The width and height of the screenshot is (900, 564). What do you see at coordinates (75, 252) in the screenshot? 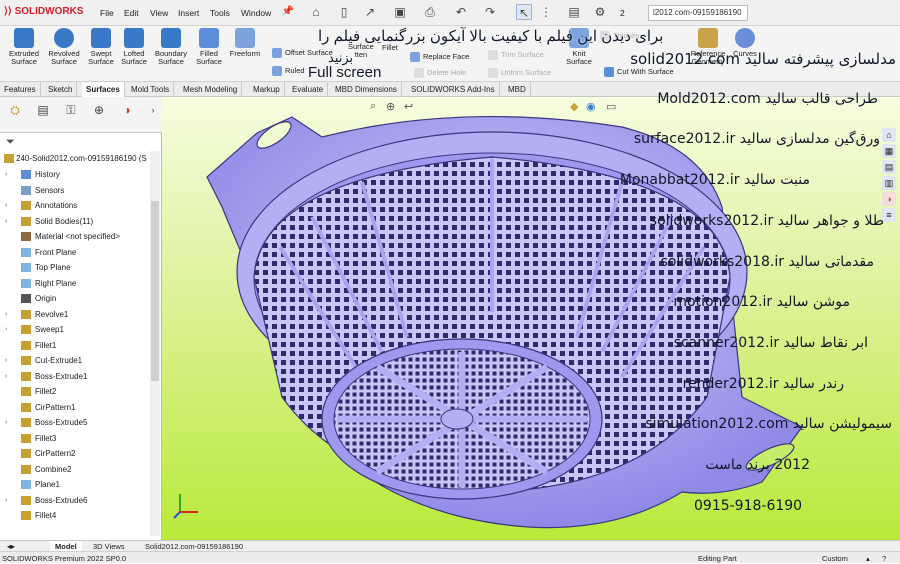
I see `tree-item: Front Plane` at bounding box center [75, 252].